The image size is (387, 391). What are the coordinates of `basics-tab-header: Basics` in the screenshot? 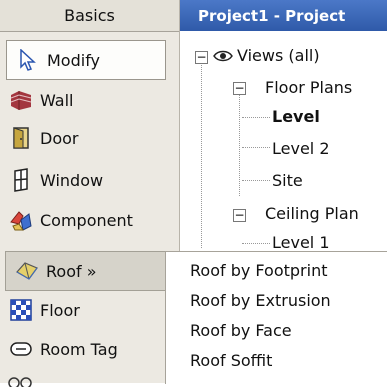 It's located at (89, 16).